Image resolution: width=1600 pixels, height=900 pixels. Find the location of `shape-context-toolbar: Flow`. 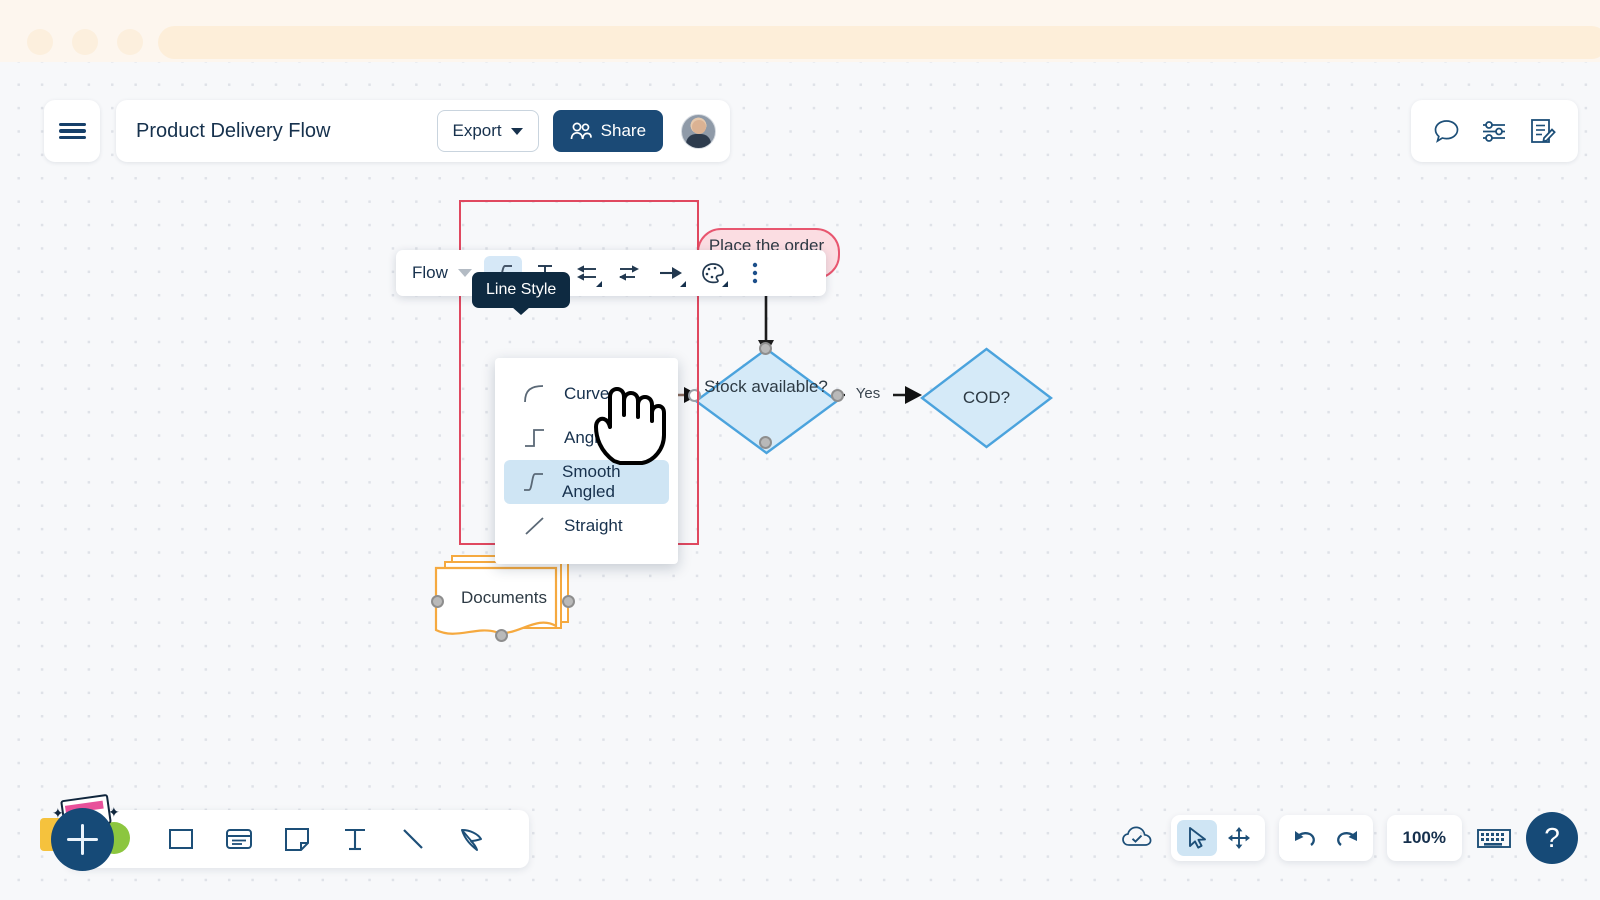

shape-context-toolbar: Flow is located at coordinates (611, 273).